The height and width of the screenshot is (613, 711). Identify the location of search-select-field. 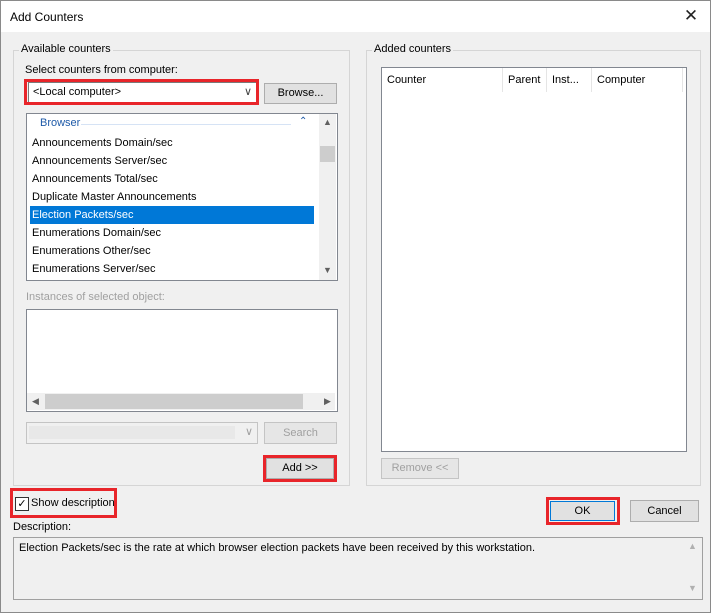
(132, 432).